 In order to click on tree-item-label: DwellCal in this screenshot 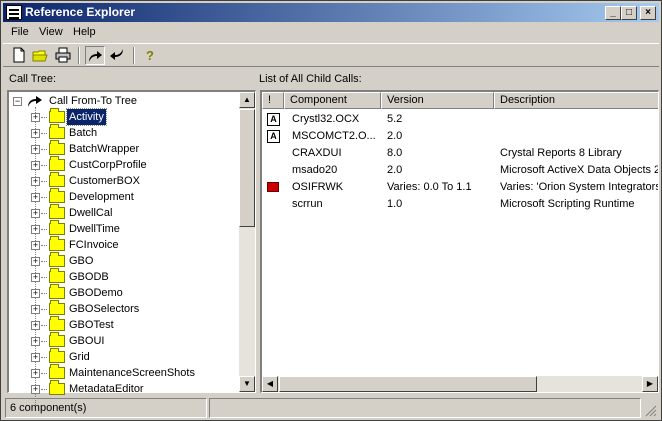, I will do `click(91, 213)`.